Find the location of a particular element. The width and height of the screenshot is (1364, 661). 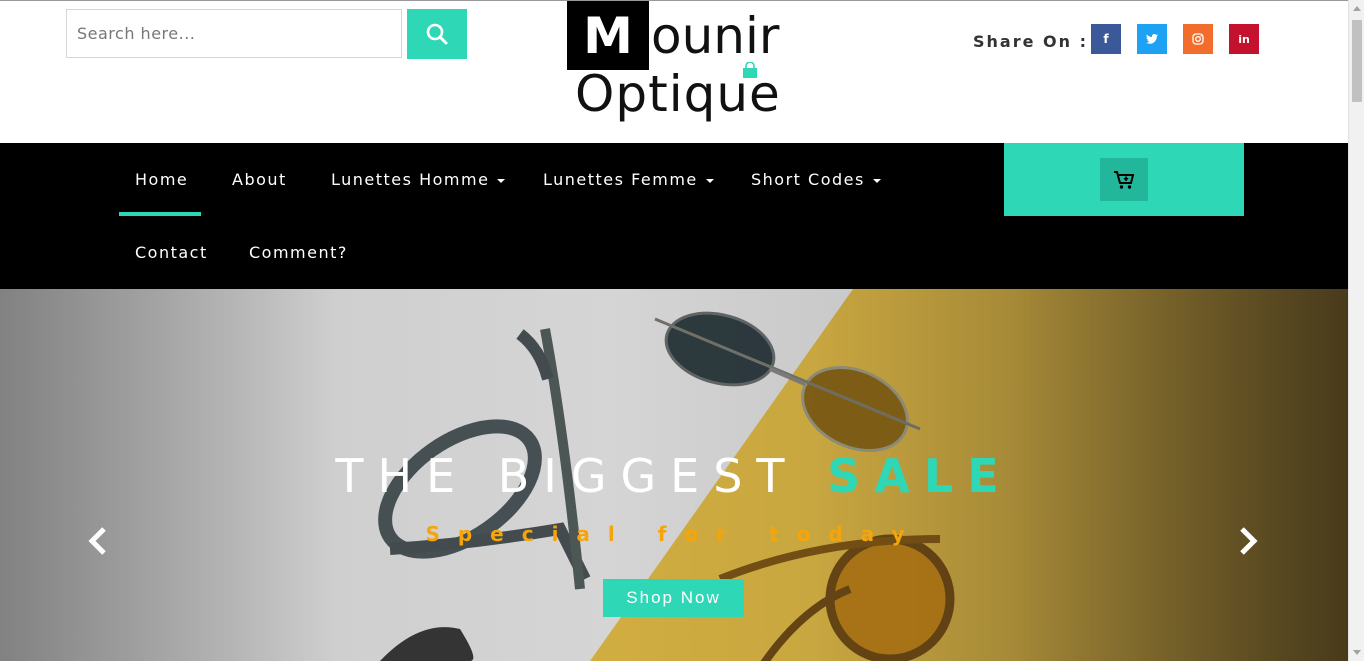

hero-title-accent: SALE is located at coordinates (920, 476).